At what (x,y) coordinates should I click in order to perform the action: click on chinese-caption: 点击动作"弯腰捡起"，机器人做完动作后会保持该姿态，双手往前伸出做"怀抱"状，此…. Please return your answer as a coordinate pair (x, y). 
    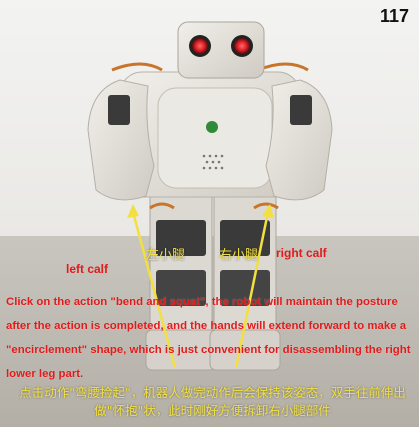
    Looking at the image, I should click on (212, 401).